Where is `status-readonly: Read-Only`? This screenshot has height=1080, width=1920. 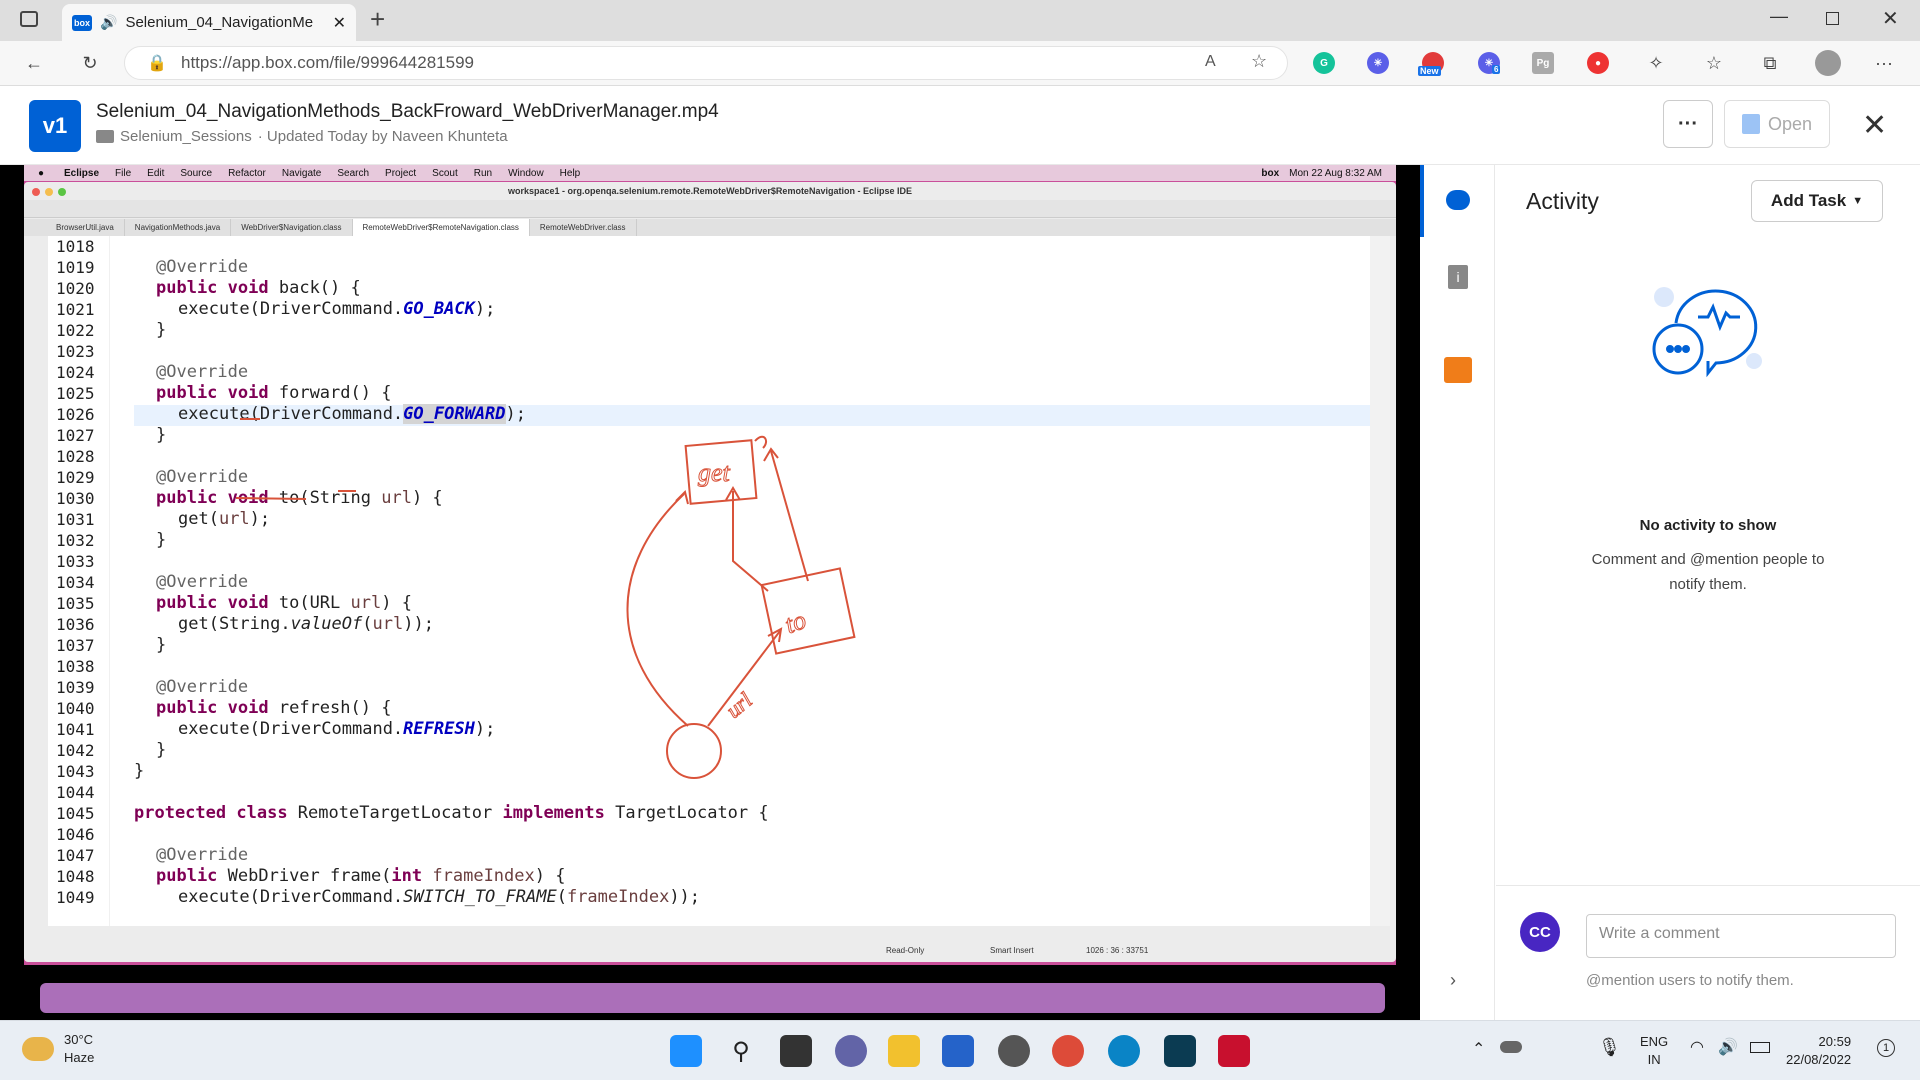
status-readonly: Read-Only is located at coordinates (905, 950).